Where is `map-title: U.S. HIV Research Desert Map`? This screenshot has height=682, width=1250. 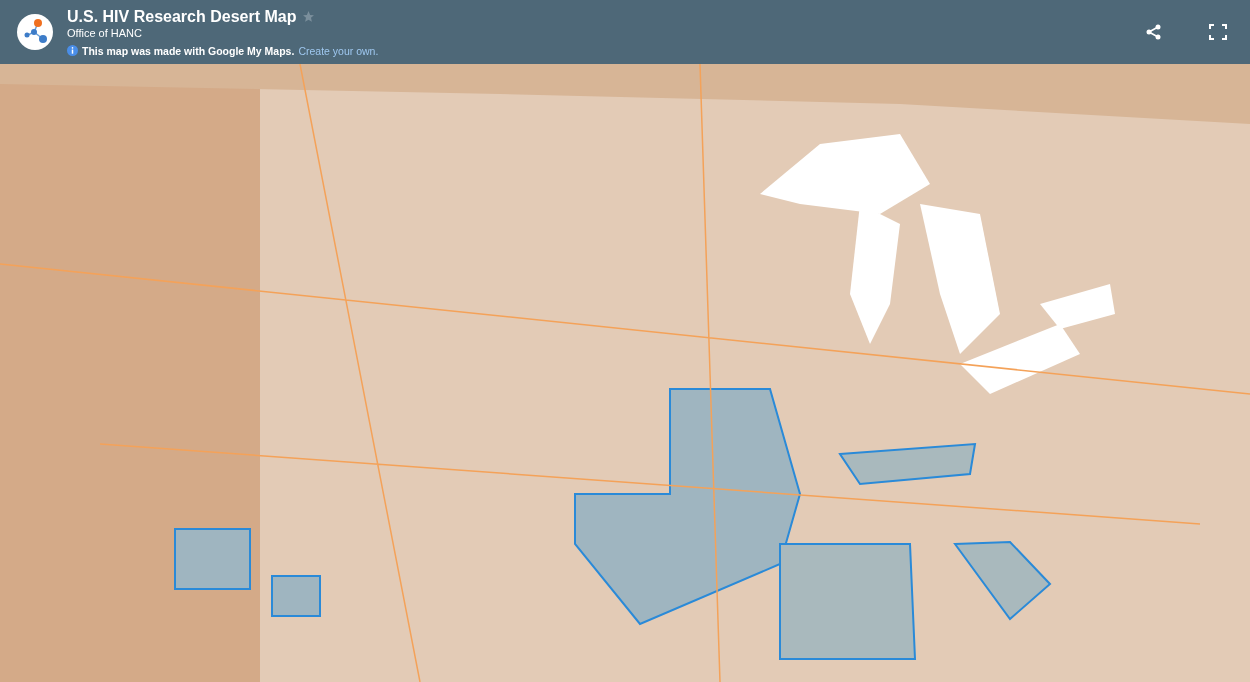
map-title: U.S. HIV Research Desert Map is located at coordinates (182, 16).